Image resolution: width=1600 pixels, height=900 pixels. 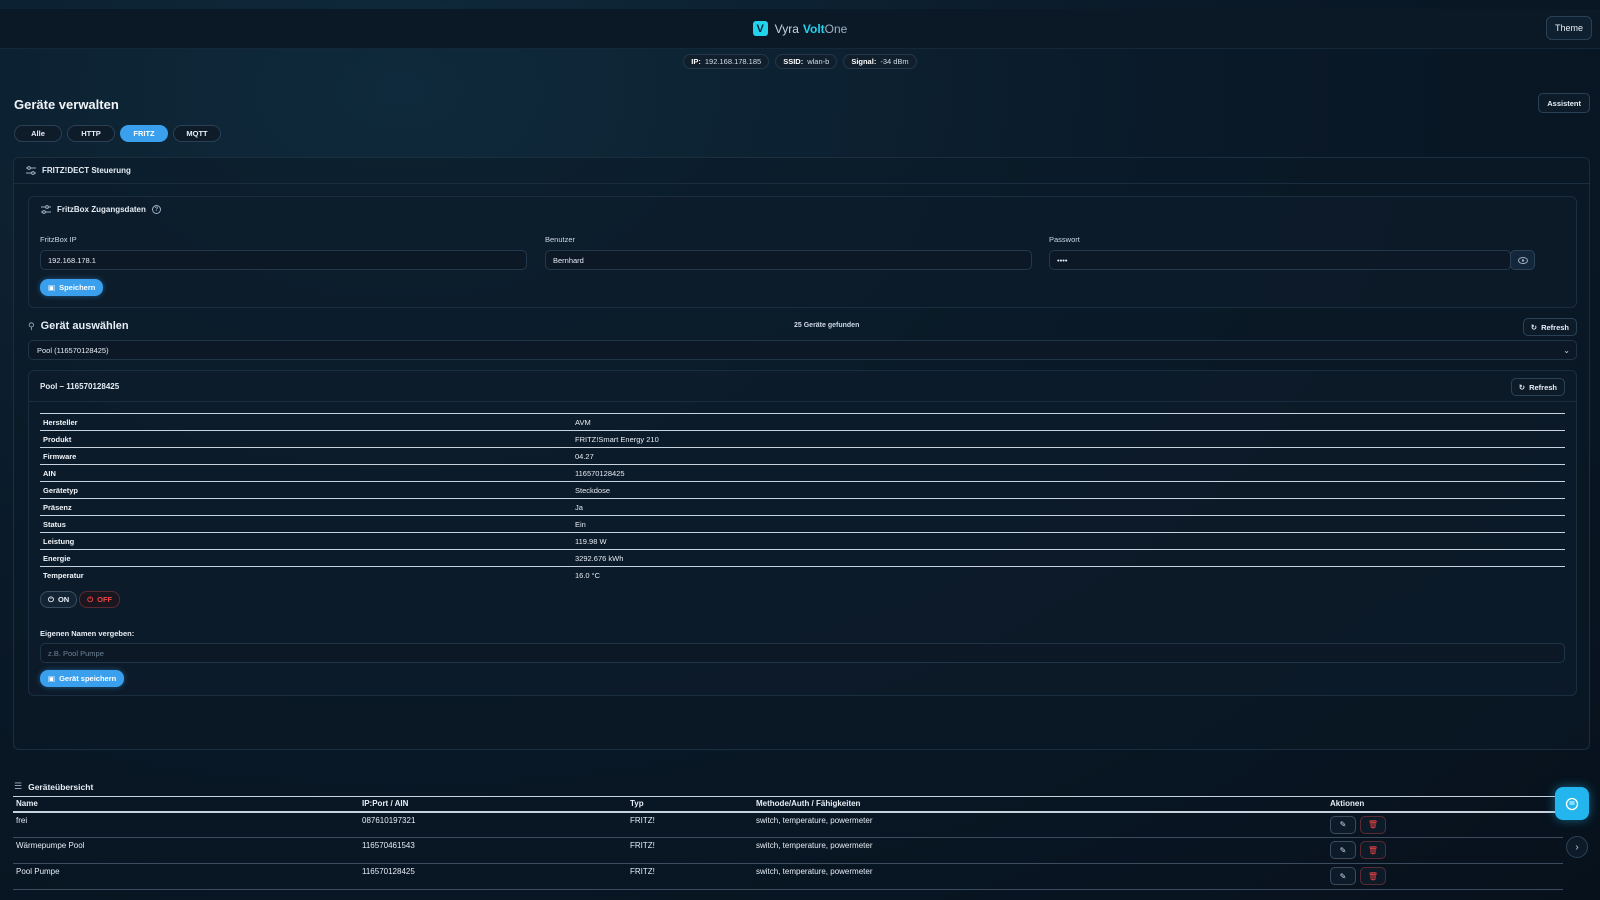 I want to click on column-type: Typ, so click(x=690, y=804).